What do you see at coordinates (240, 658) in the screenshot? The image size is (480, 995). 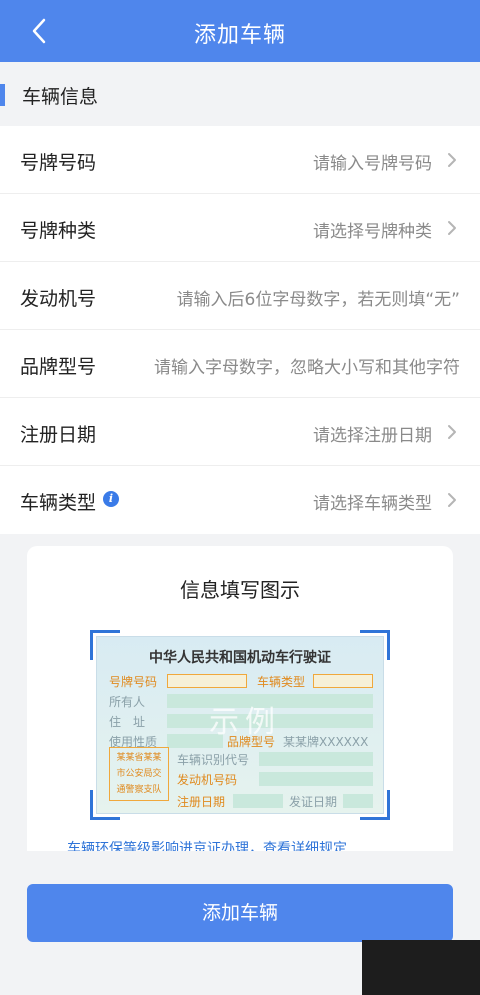 I see `license-title: 中华人民共和国机动车行驶证` at bounding box center [240, 658].